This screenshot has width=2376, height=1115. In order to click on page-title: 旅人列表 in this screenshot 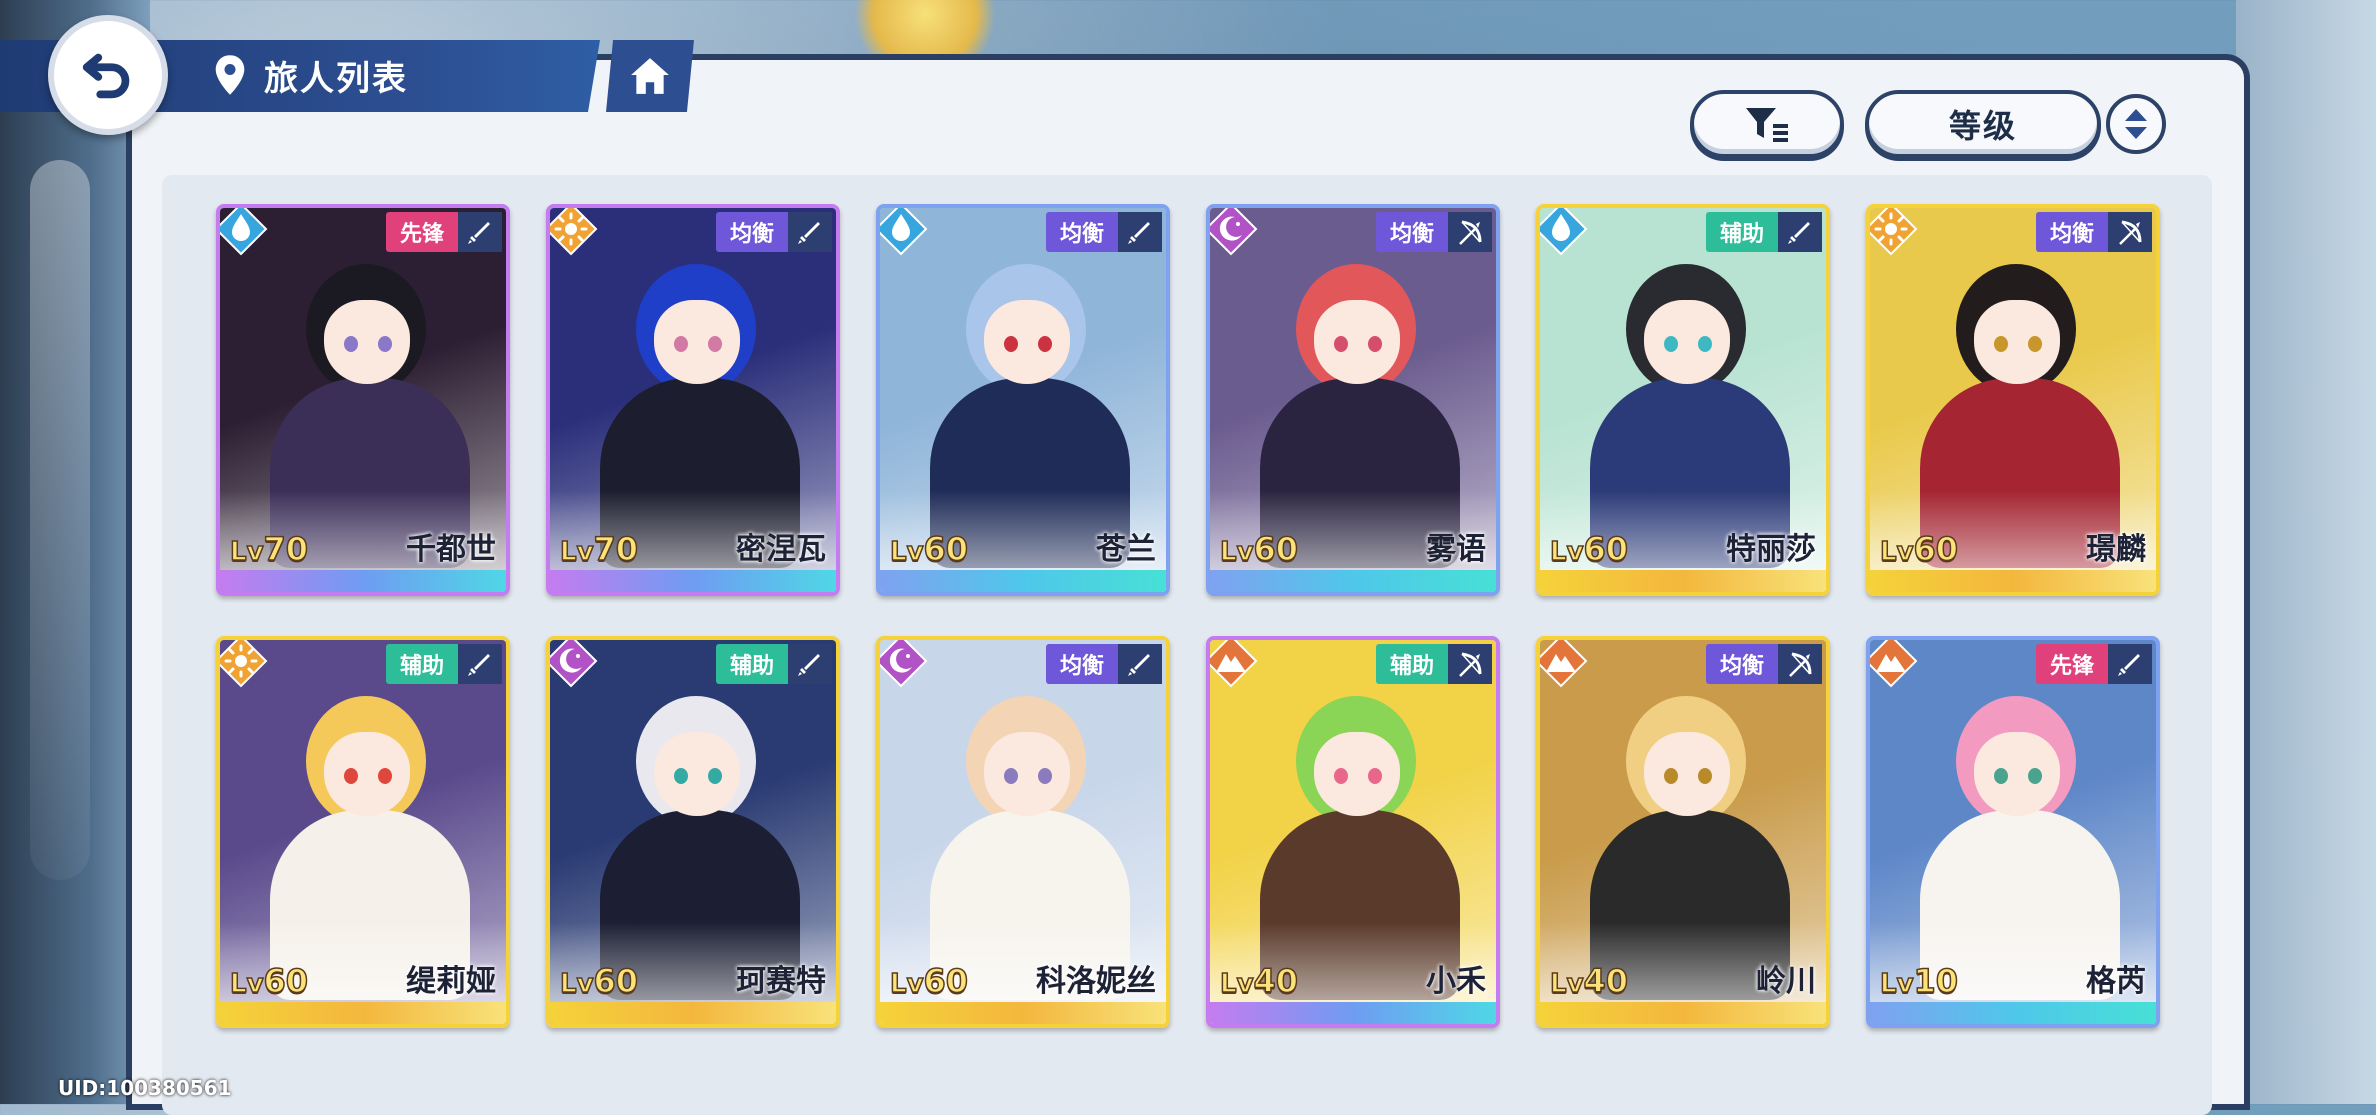, I will do `click(336, 78)`.